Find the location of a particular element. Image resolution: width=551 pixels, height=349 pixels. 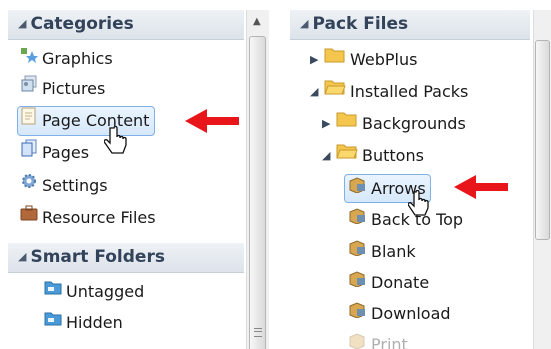

category-item-pictures: Pictures is located at coordinates (62, 89).